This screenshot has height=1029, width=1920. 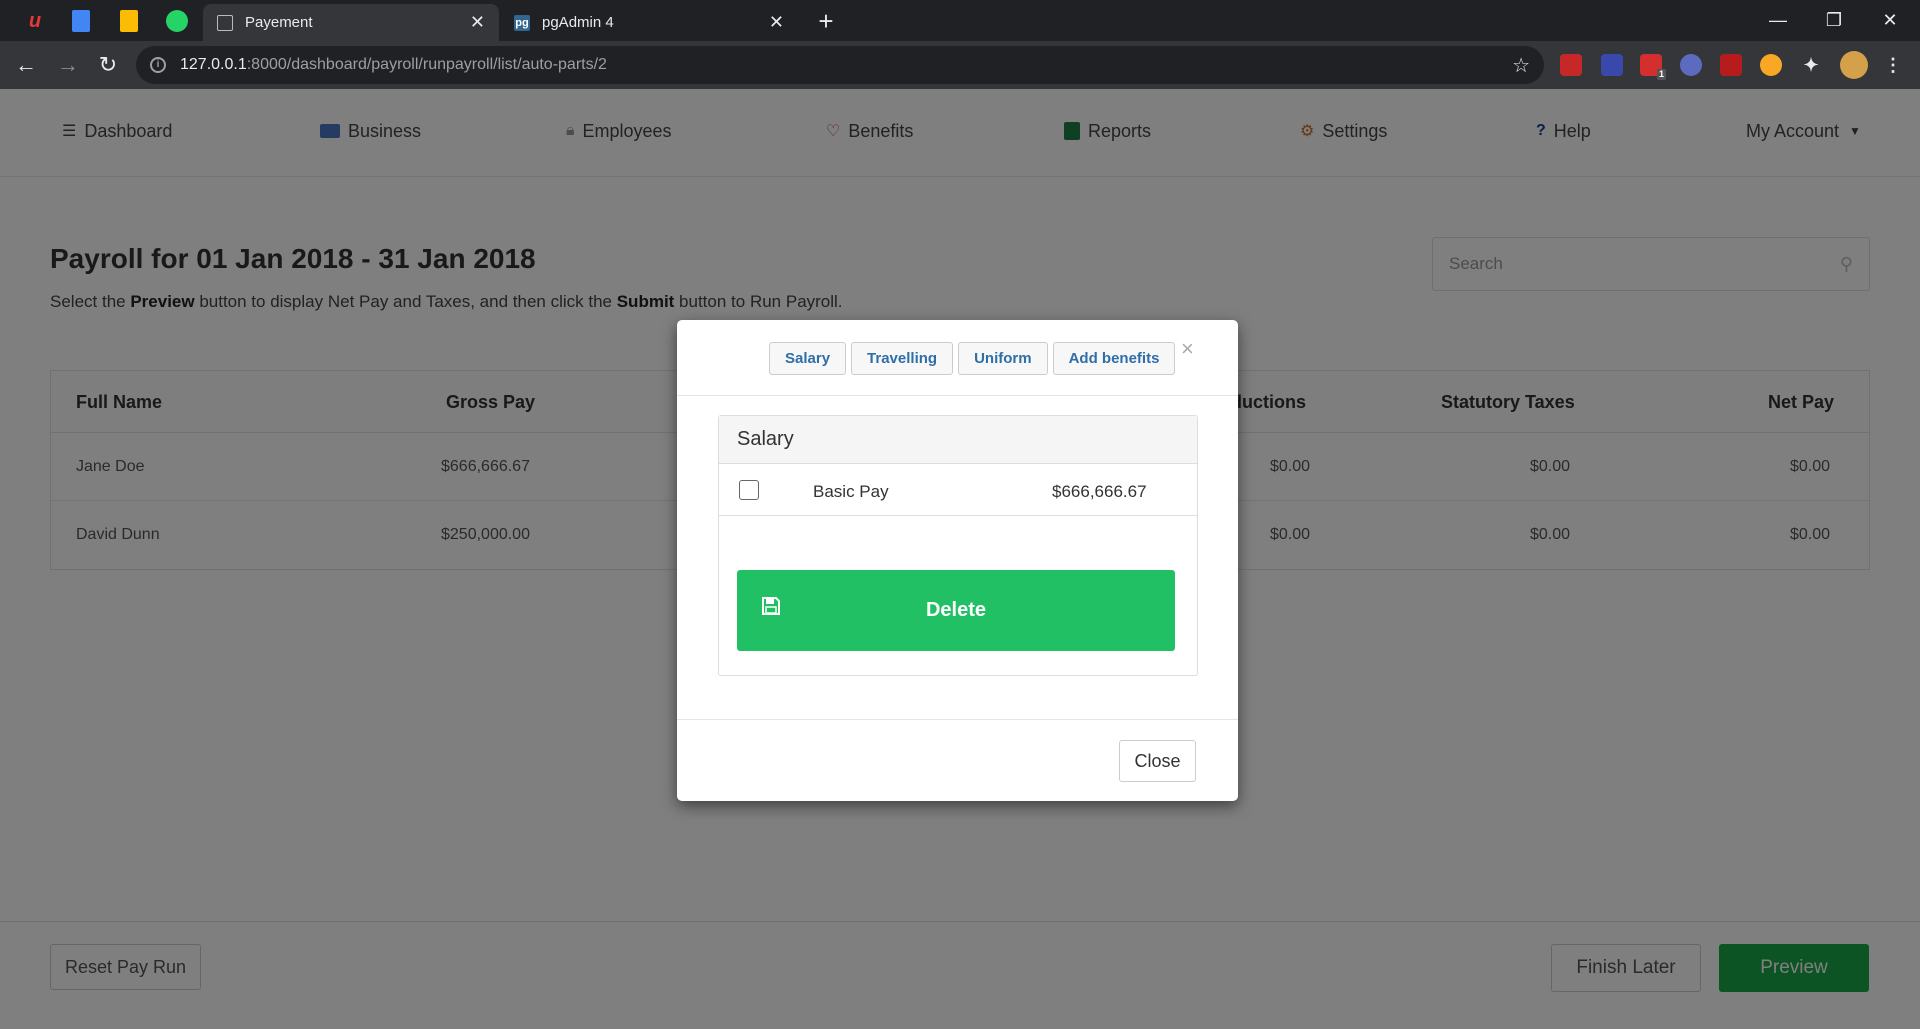 What do you see at coordinates (960, 20) in the screenshot?
I see `browser-tab-bar: u Payement ✕ pg pgAdmin 4 ✕ + — ❐ ✕` at bounding box center [960, 20].